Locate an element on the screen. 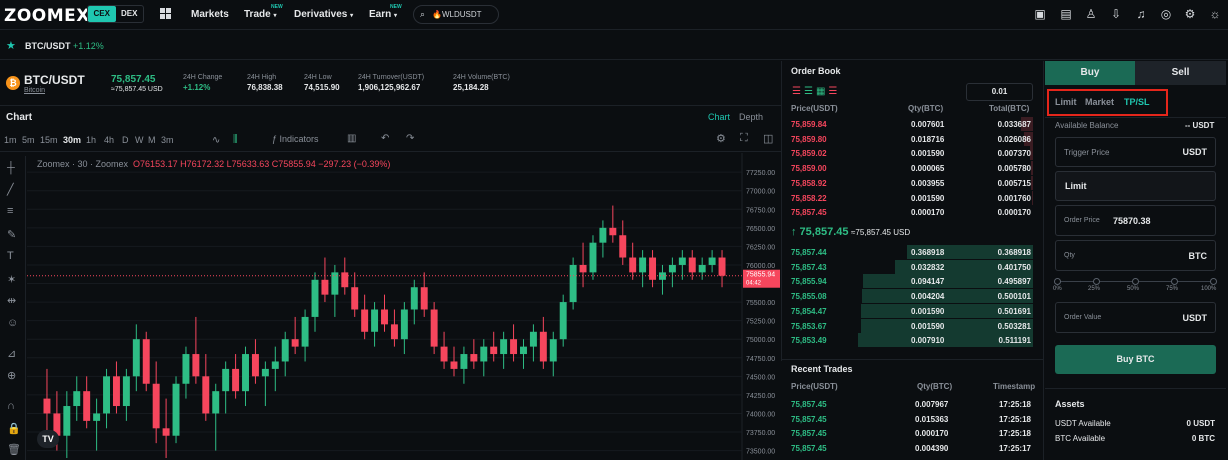  orderbook-row: 75,858.92 0.003955 0.005715 is located at coordinates (912, 183).